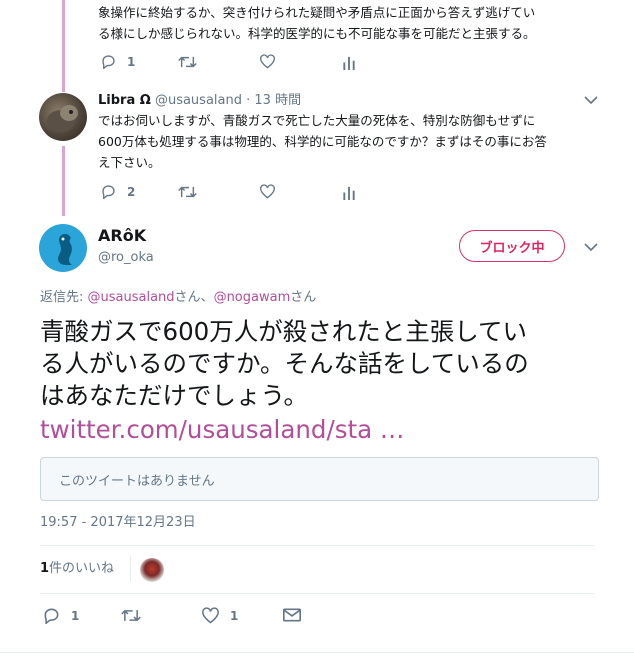 This screenshot has height=657, width=634. I want to click on main-like-button: 1, so click(219, 615).